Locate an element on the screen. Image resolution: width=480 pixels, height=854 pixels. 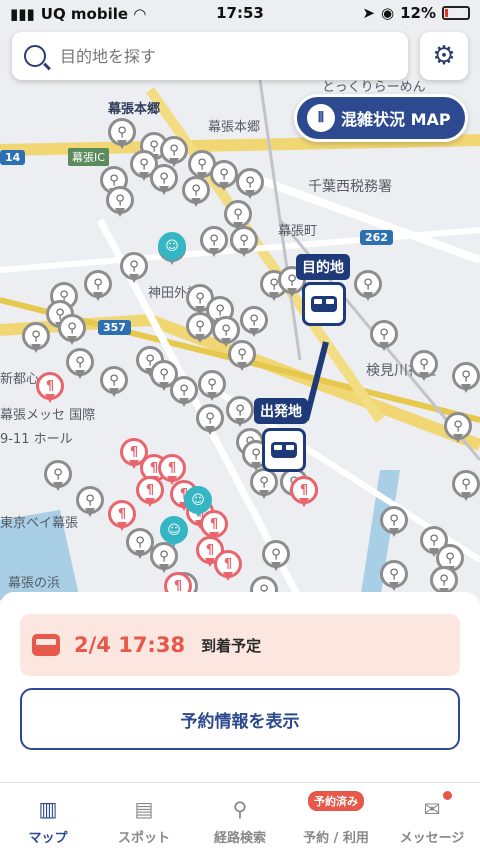
tab-map: ▥ マップ is located at coordinates (48, 818).